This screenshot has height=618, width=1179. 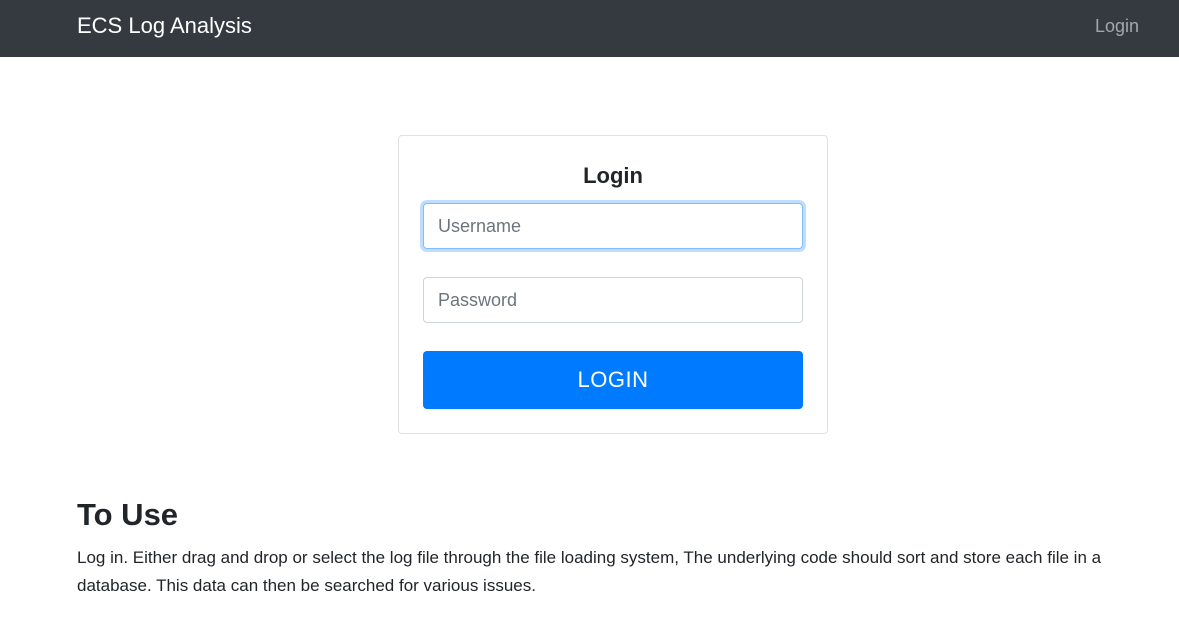 I want to click on login-button: LOGIN, so click(x=613, y=380).